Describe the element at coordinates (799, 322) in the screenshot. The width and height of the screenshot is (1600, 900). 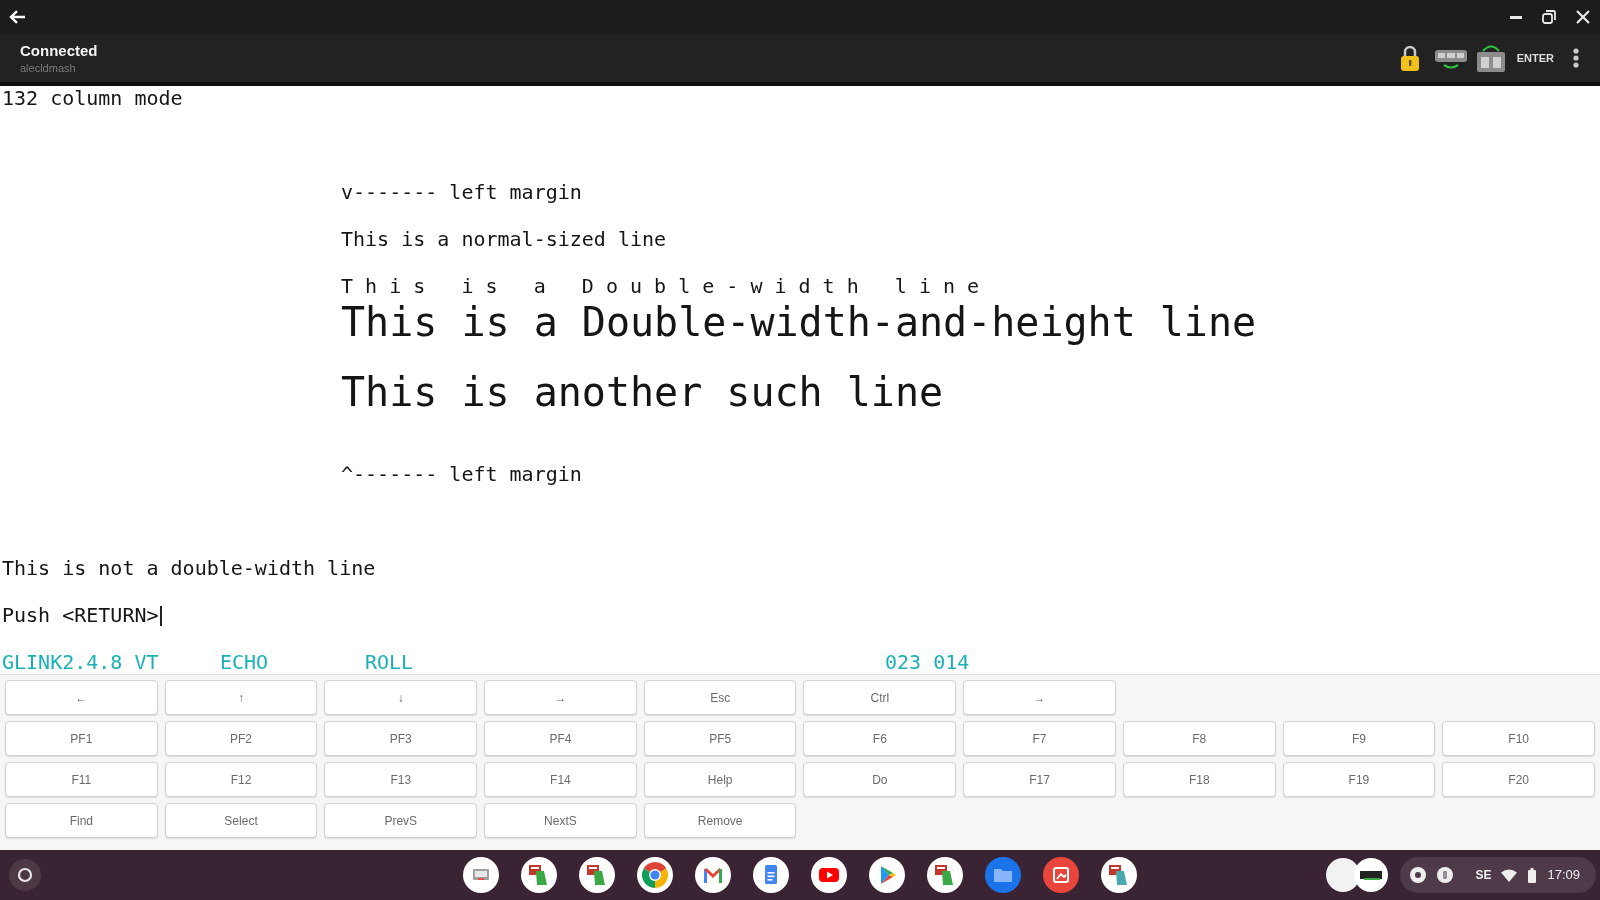
I see `terminal-line: This is a Double-width-and-height line` at that location.